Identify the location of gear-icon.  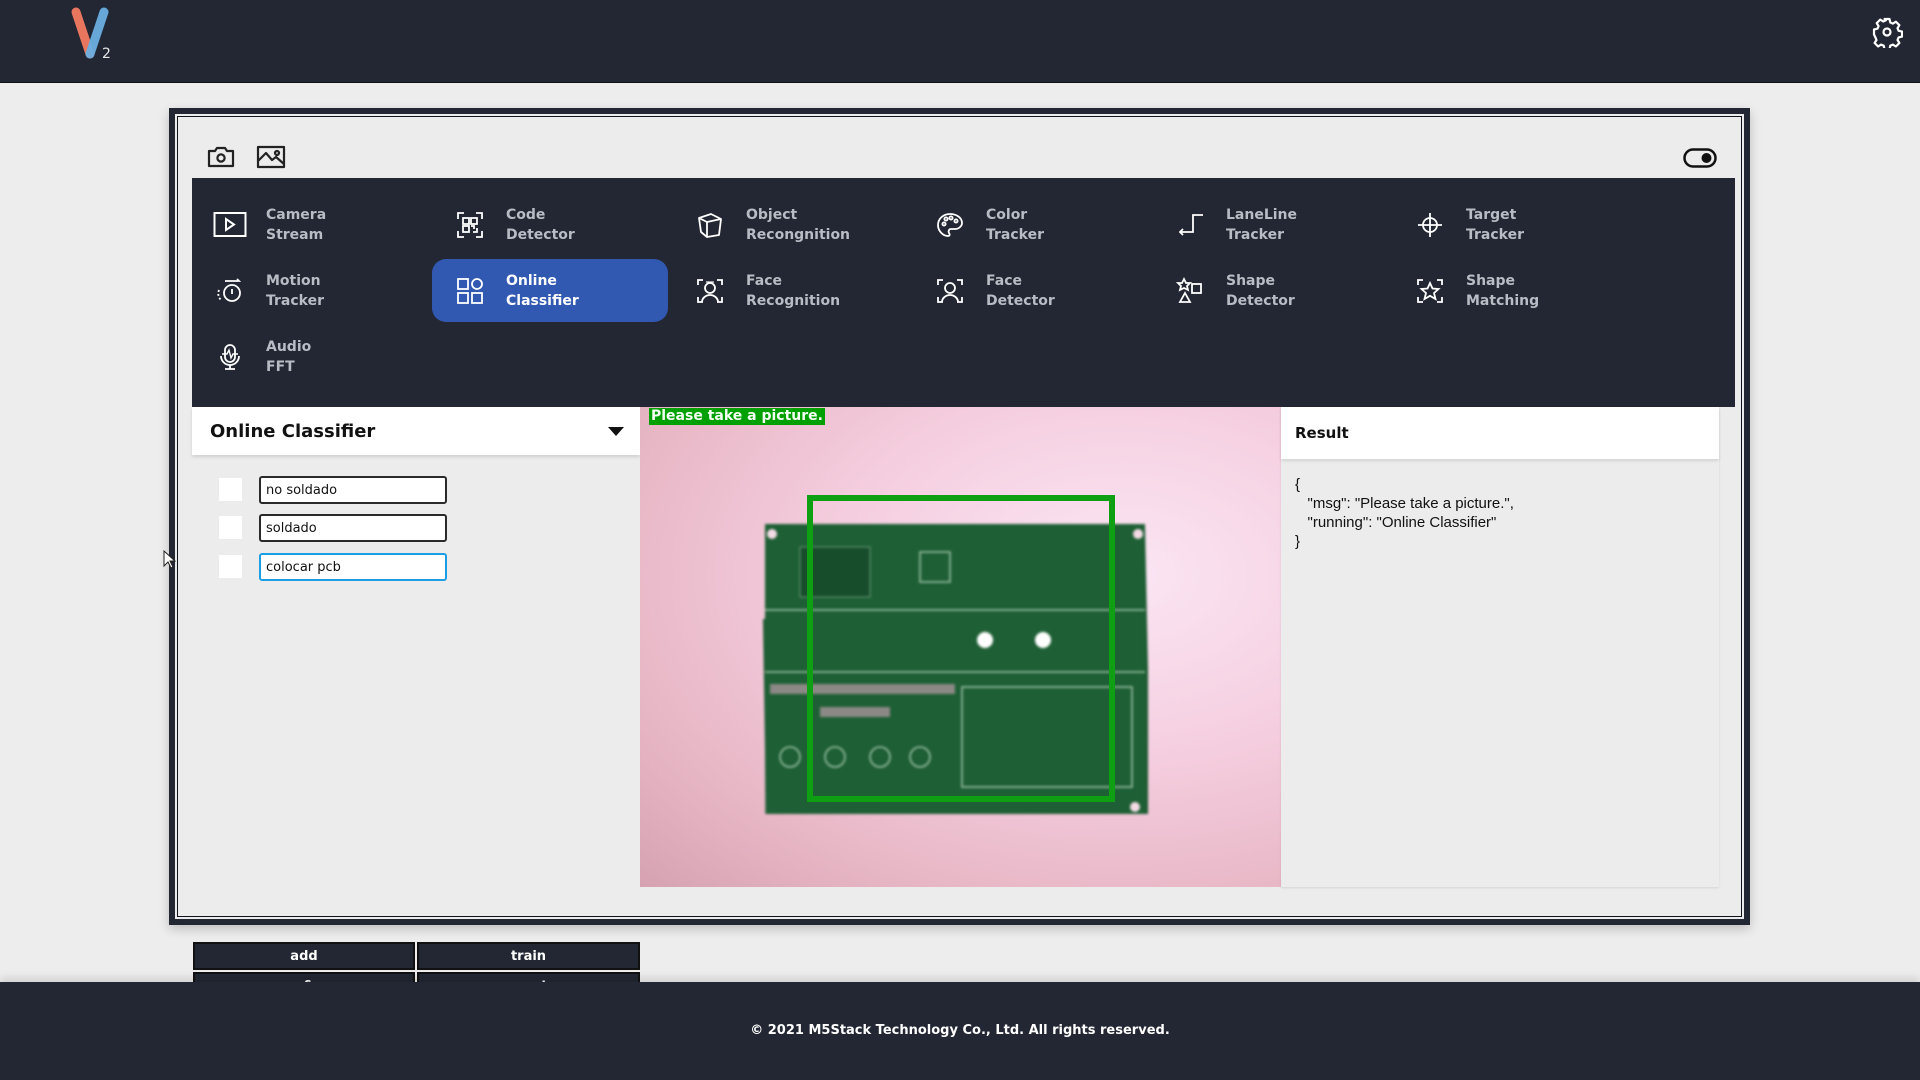
(1887, 32).